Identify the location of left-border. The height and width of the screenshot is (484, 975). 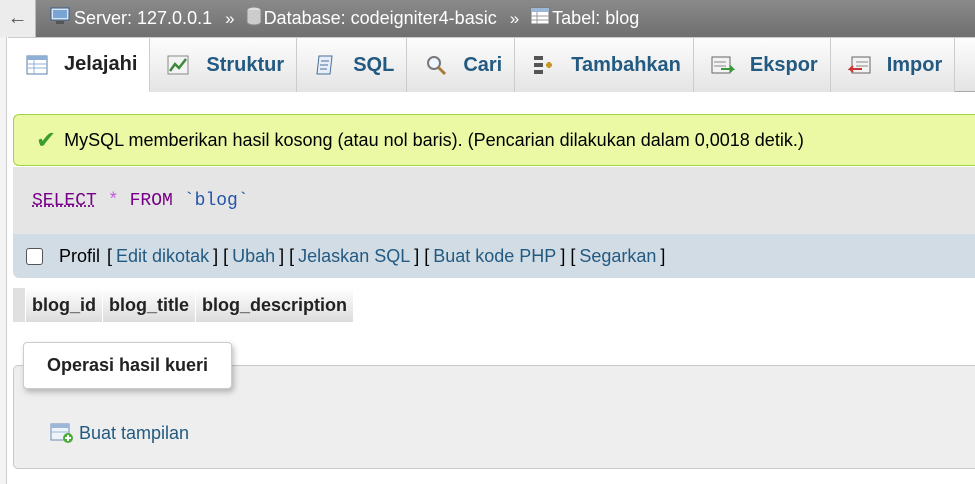
(3, 260).